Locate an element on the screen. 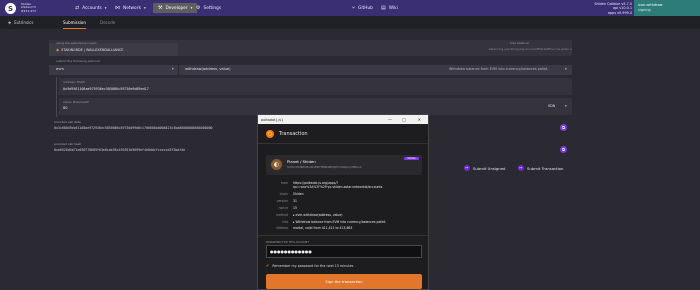 This screenshot has height=290, width=700. link-wiki: ▤ Wiki is located at coordinates (389, 8).